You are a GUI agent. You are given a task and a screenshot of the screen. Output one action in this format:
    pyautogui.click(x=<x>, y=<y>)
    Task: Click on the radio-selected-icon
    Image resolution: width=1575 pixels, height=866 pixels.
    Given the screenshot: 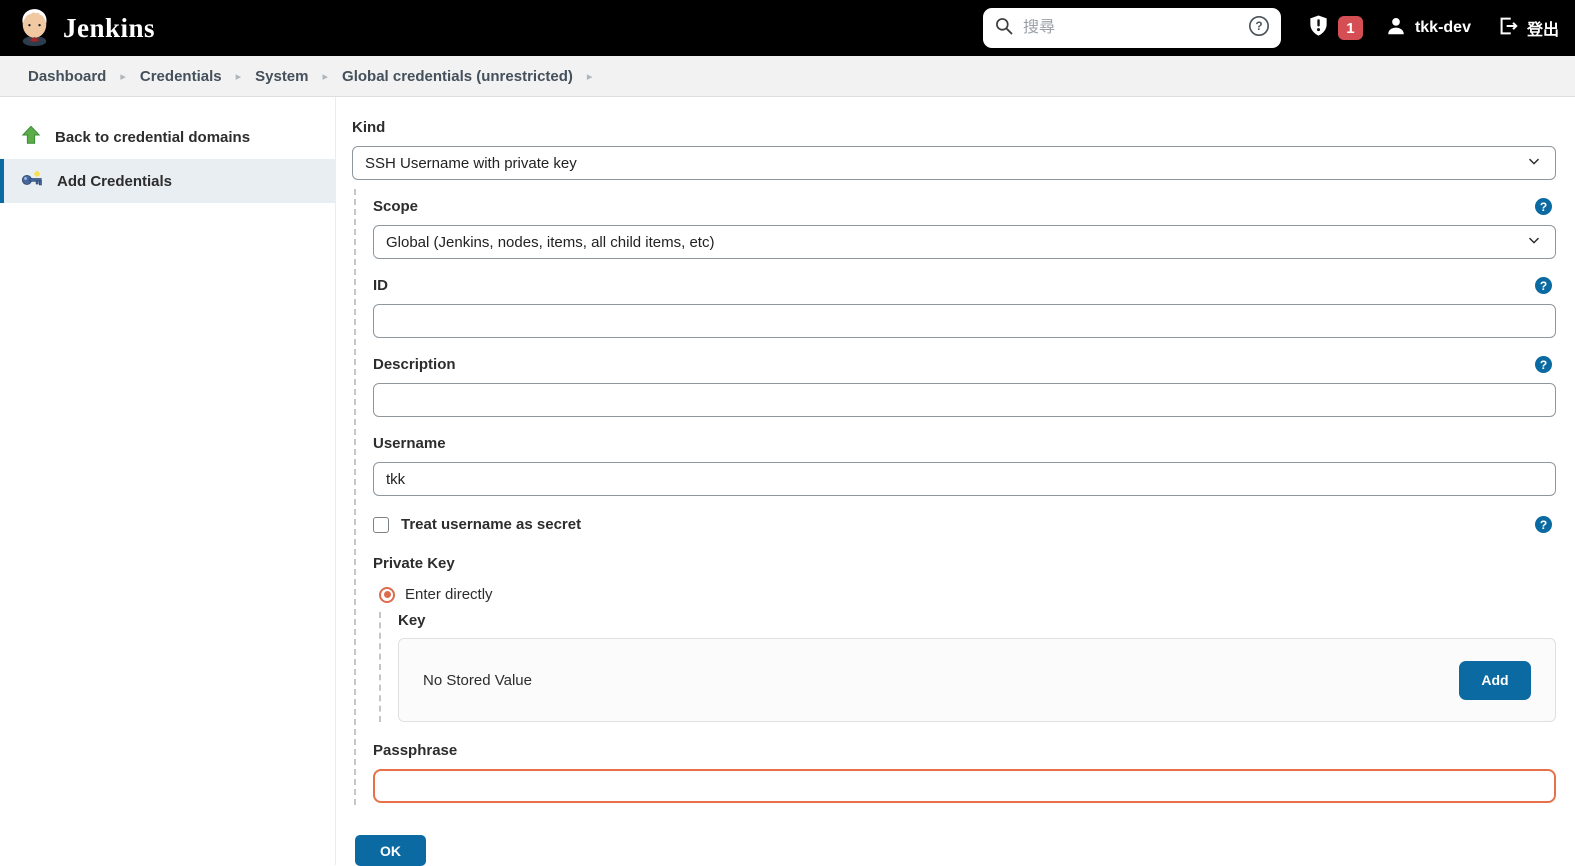 What is the action you would take?
    pyautogui.click(x=387, y=594)
    